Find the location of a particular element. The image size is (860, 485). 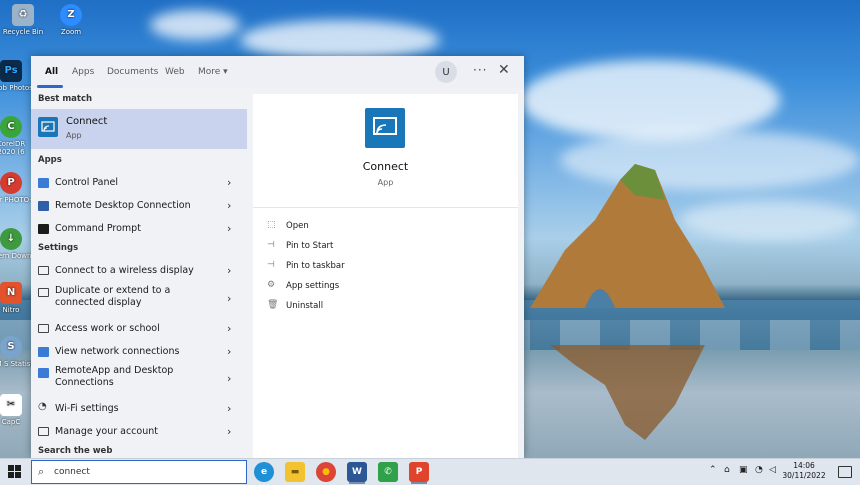

result-access-work: Access work or school › is located at coordinates (139, 329).